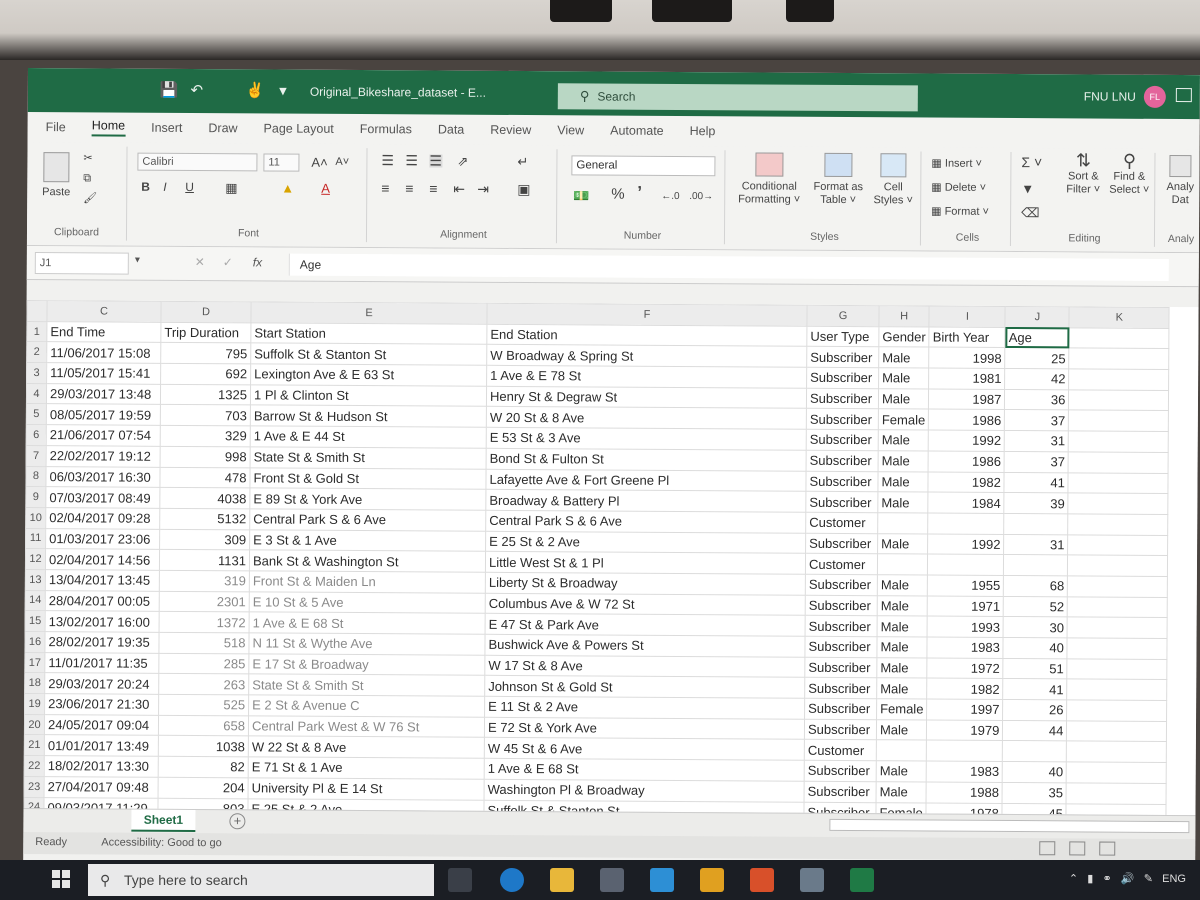 This screenshot has width=1200, height=900. I want to click on table-cell: University Pl & E 14 St, so click(366, 788).